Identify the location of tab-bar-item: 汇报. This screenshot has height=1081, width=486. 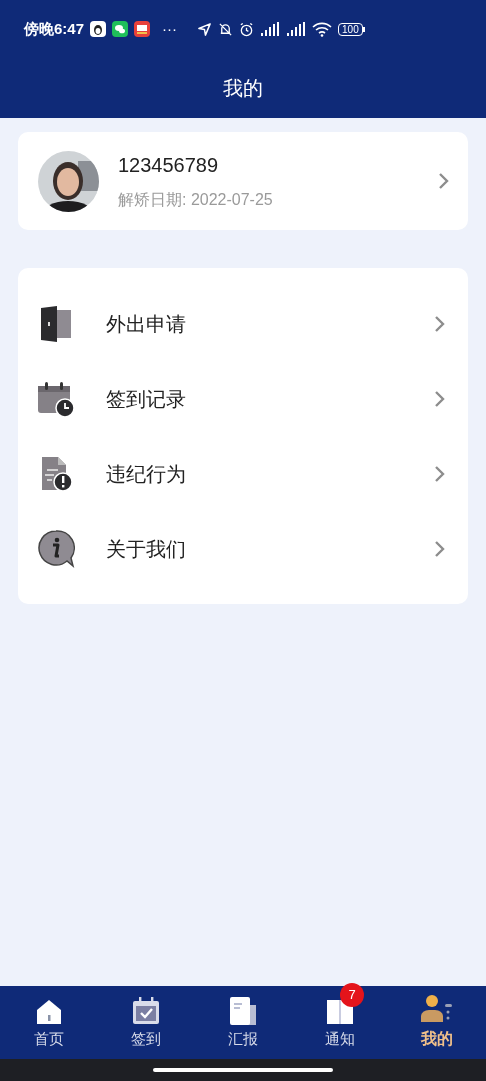
(243, 1022).